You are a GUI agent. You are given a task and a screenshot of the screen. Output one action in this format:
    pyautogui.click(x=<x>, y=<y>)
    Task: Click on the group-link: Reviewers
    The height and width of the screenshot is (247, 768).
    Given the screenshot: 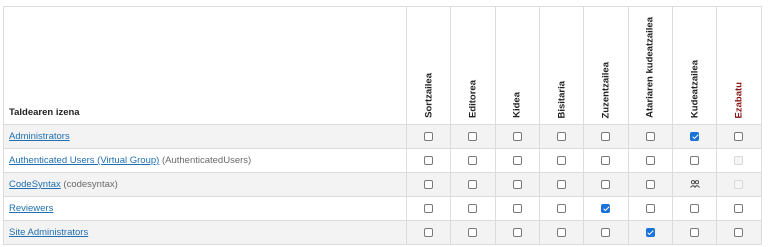 What is the action you would take?
    pyautogui.click(x=31, y=208)
    